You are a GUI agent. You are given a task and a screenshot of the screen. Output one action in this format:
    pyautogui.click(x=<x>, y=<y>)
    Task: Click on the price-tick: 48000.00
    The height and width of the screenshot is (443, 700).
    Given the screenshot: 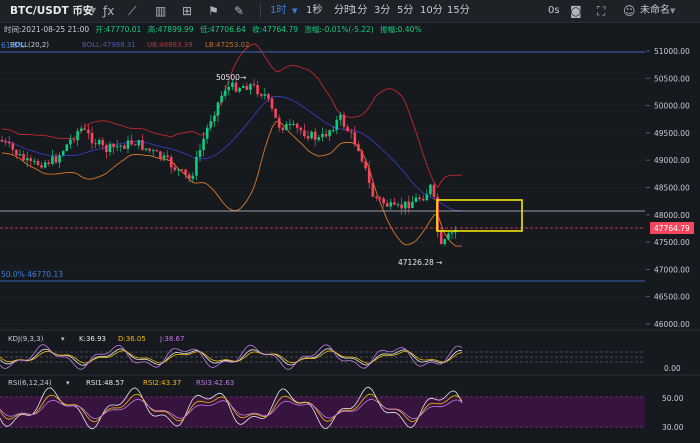 What is the action you would take?
    pyautogui.click(x=672, y=215)
    